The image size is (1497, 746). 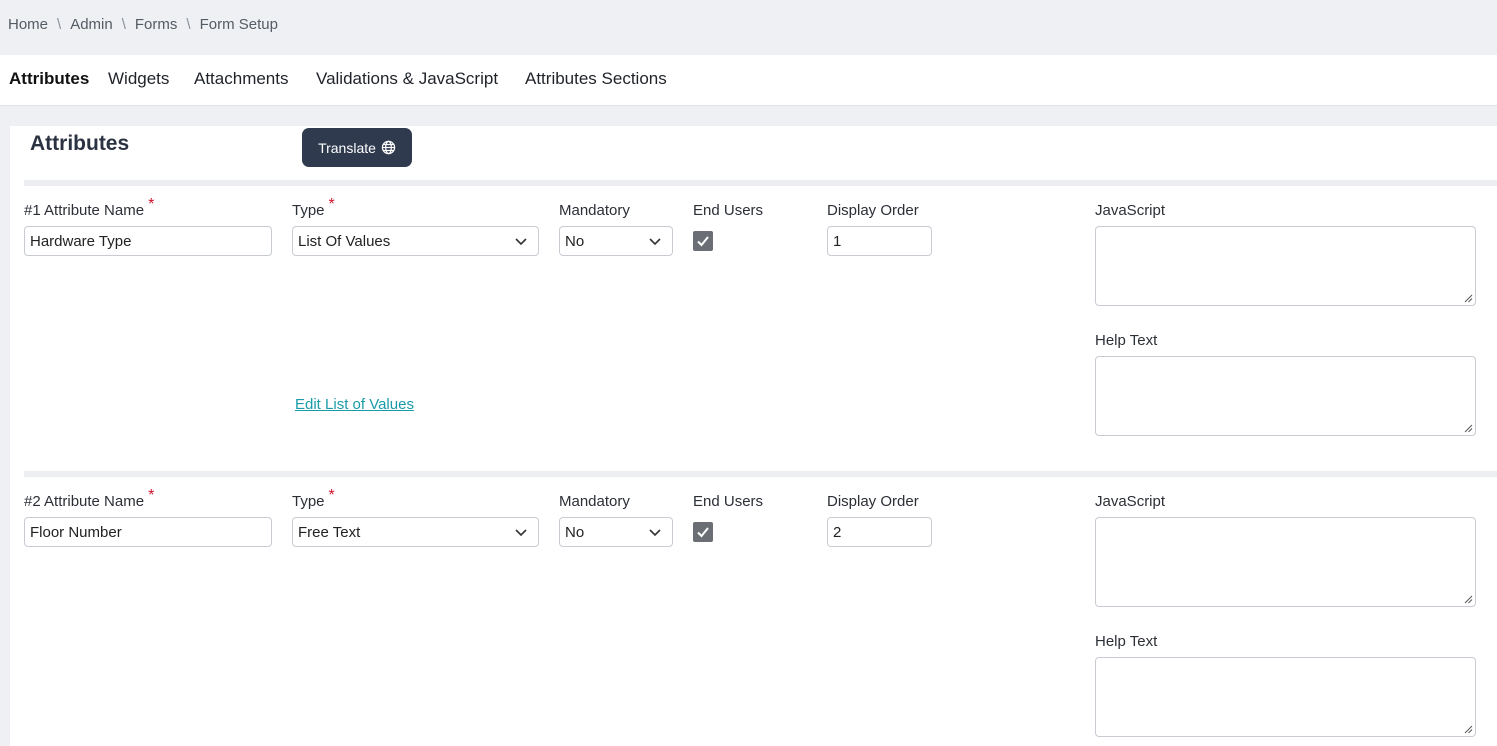 What do you see at coordinates (354, 404) in the screenshot?
I see `edit-list-of-values-link: Edit List of Values` at bounding box center [354, 404].